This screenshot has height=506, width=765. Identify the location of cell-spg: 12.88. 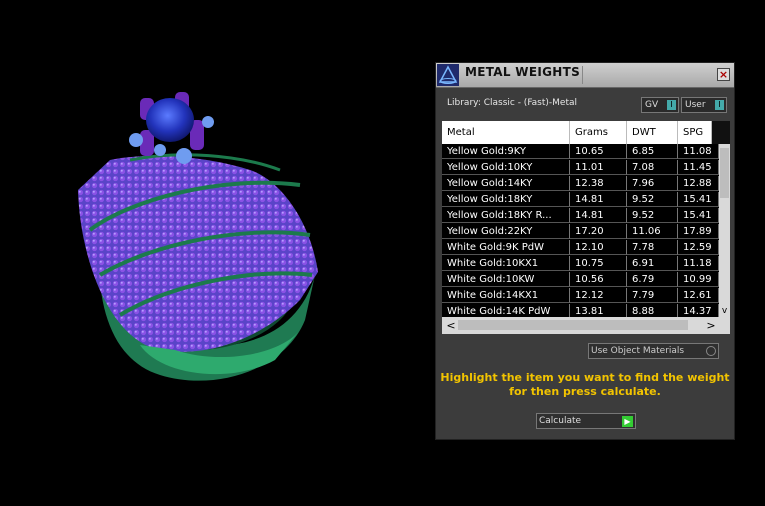
(698, 183).